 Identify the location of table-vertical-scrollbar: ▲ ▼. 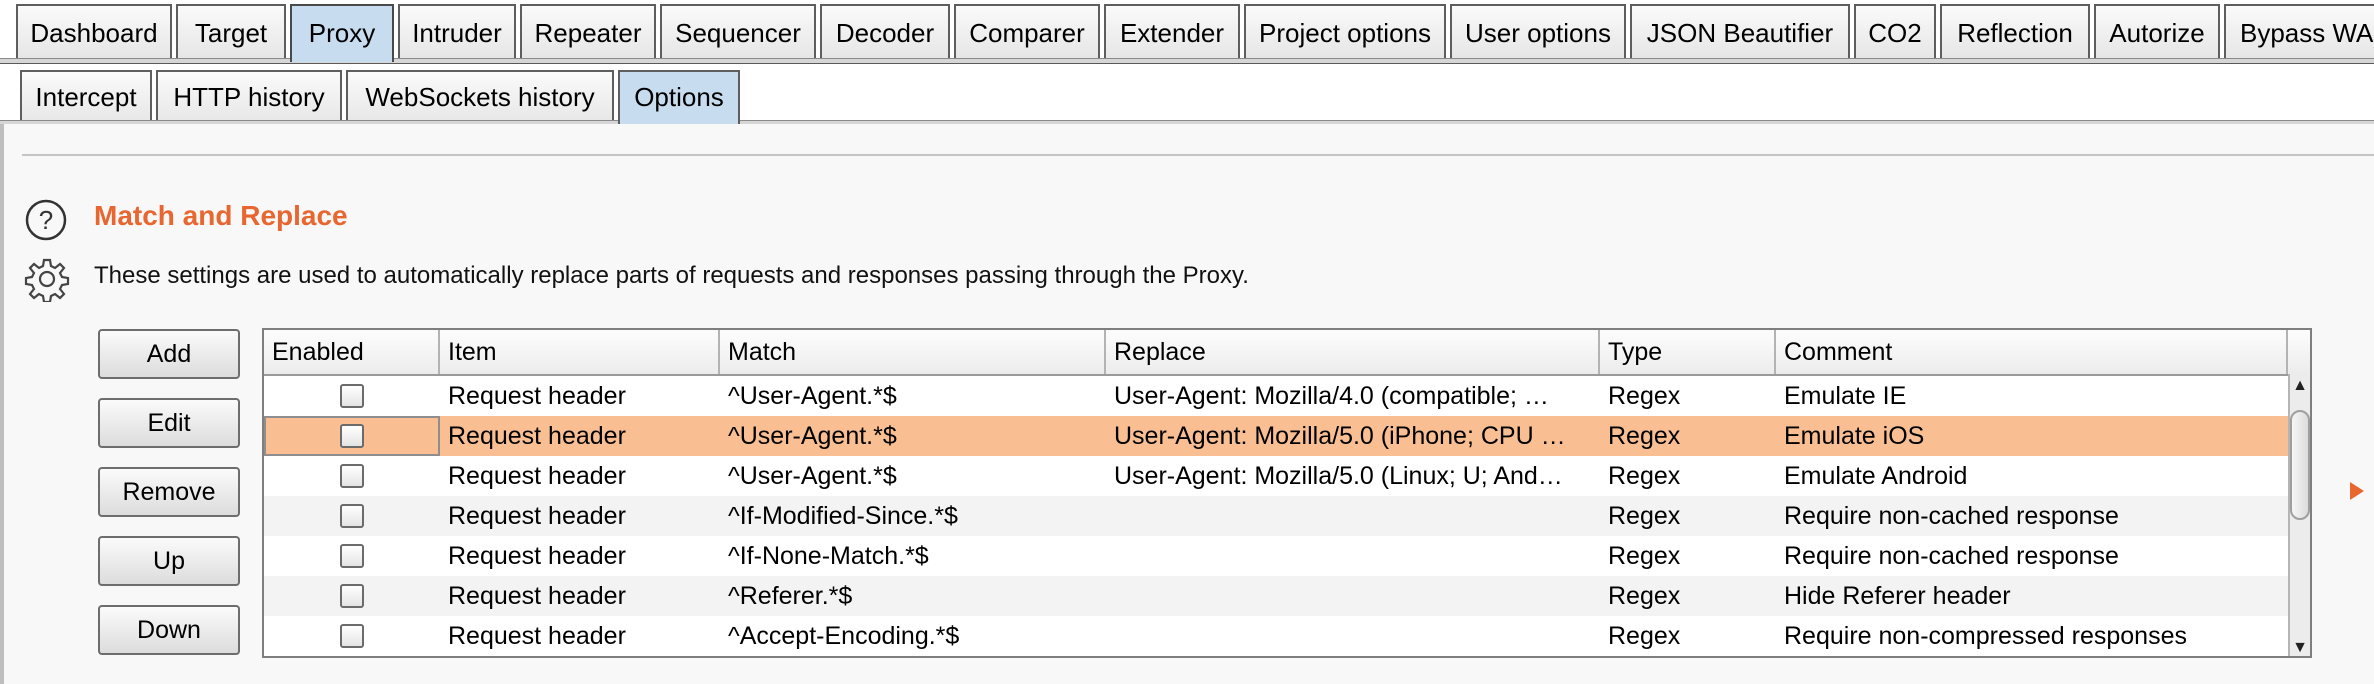
(2299, 515).